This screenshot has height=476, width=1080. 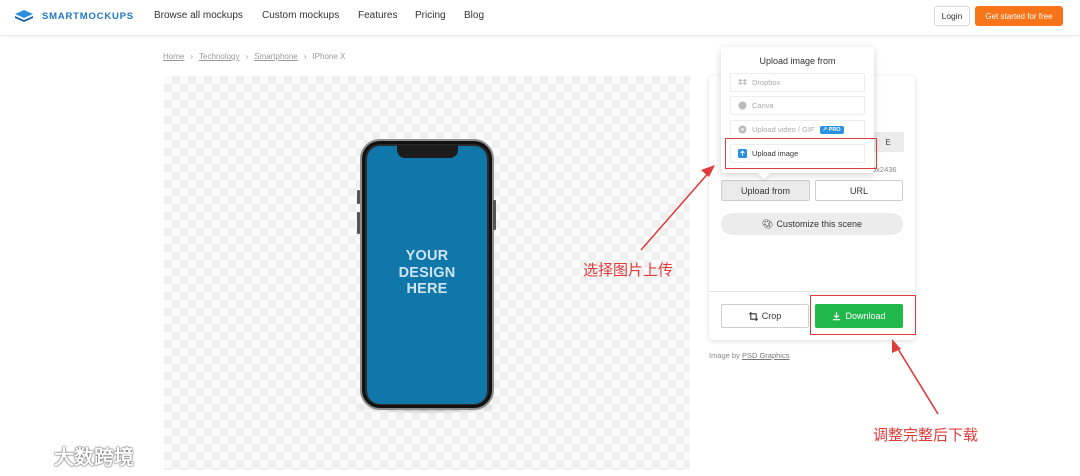 I want to click on download-annotation-arrow, so click(x=916, y=379).